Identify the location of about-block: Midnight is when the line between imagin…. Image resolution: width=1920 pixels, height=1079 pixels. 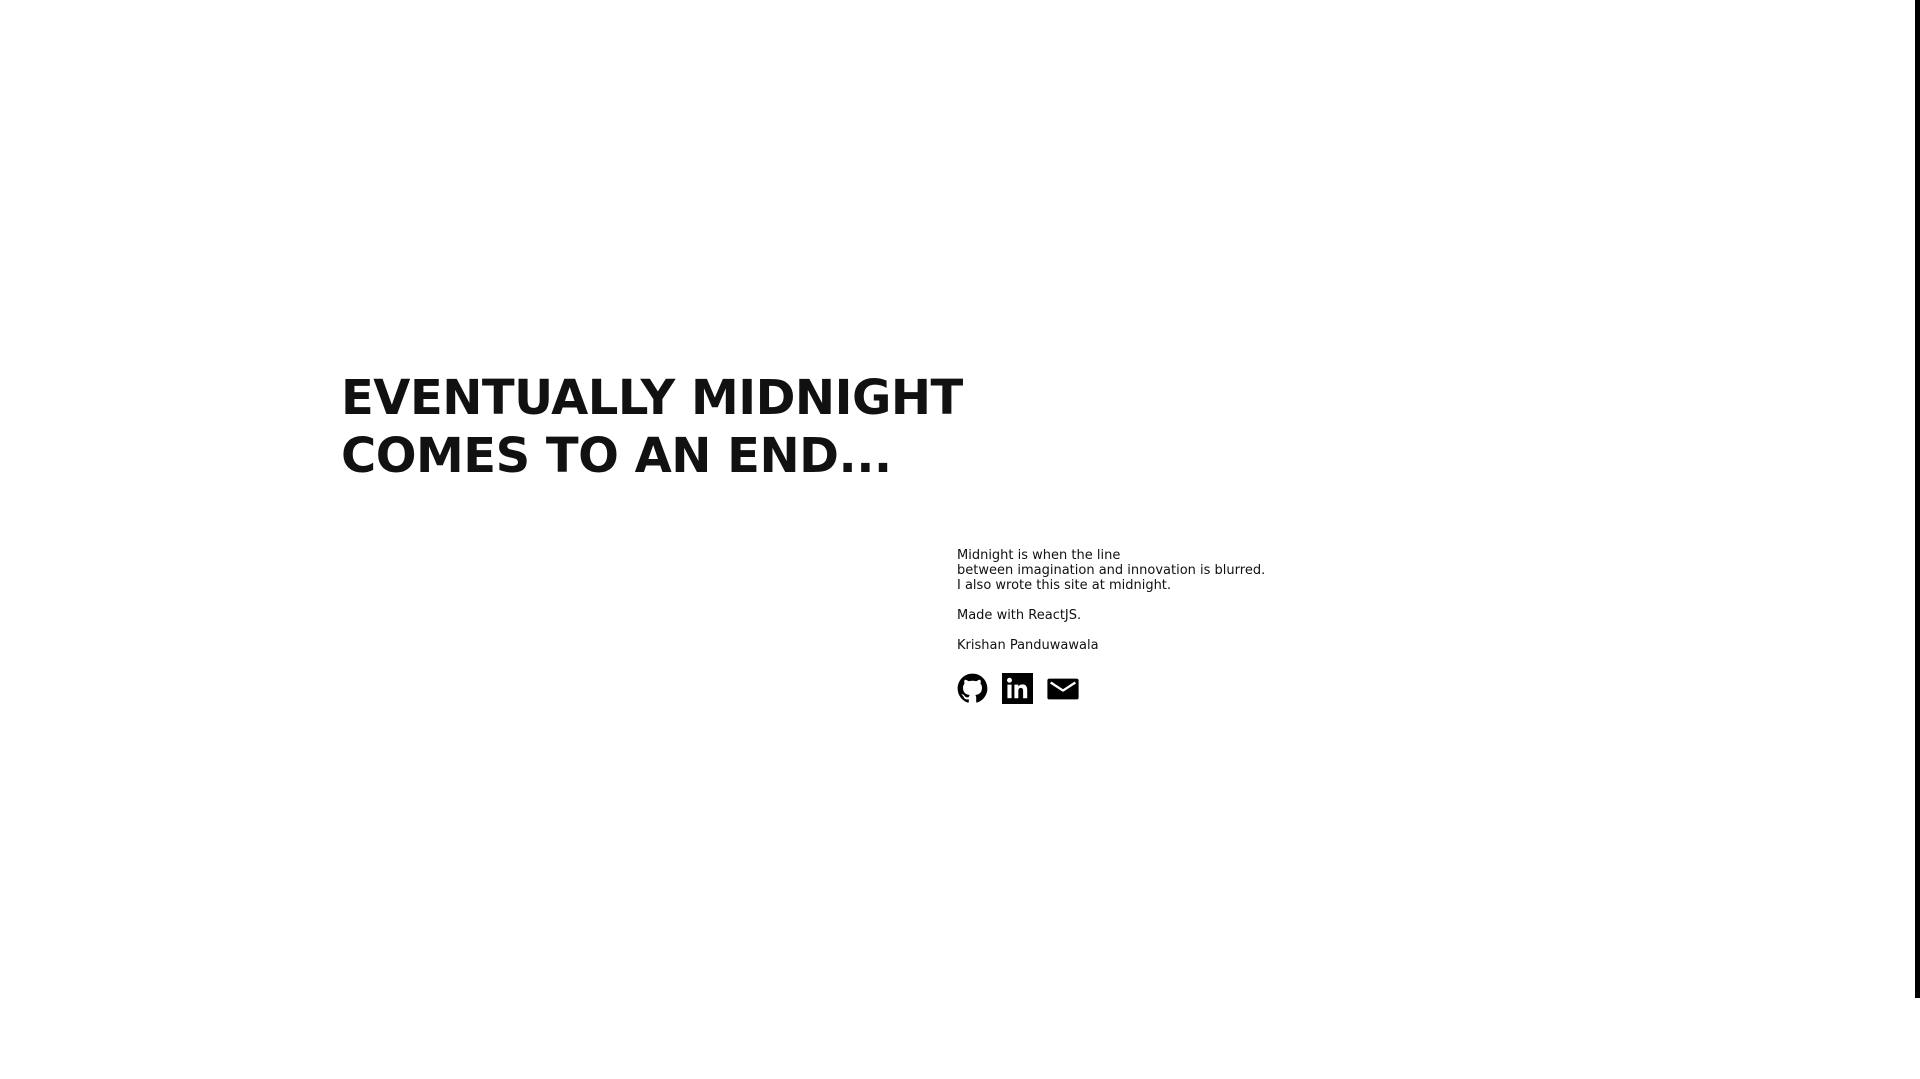
(1111, 600).